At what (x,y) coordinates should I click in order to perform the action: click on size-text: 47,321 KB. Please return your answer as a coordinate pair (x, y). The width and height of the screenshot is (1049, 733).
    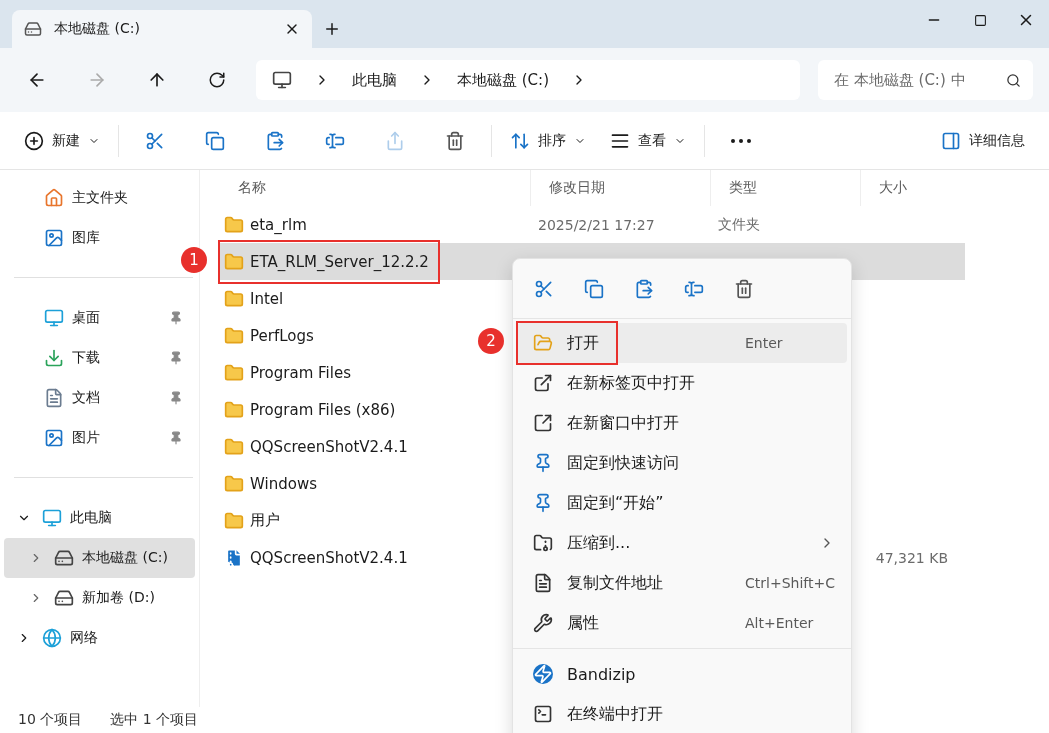
    Looking at the image, I should click on (911, 557).